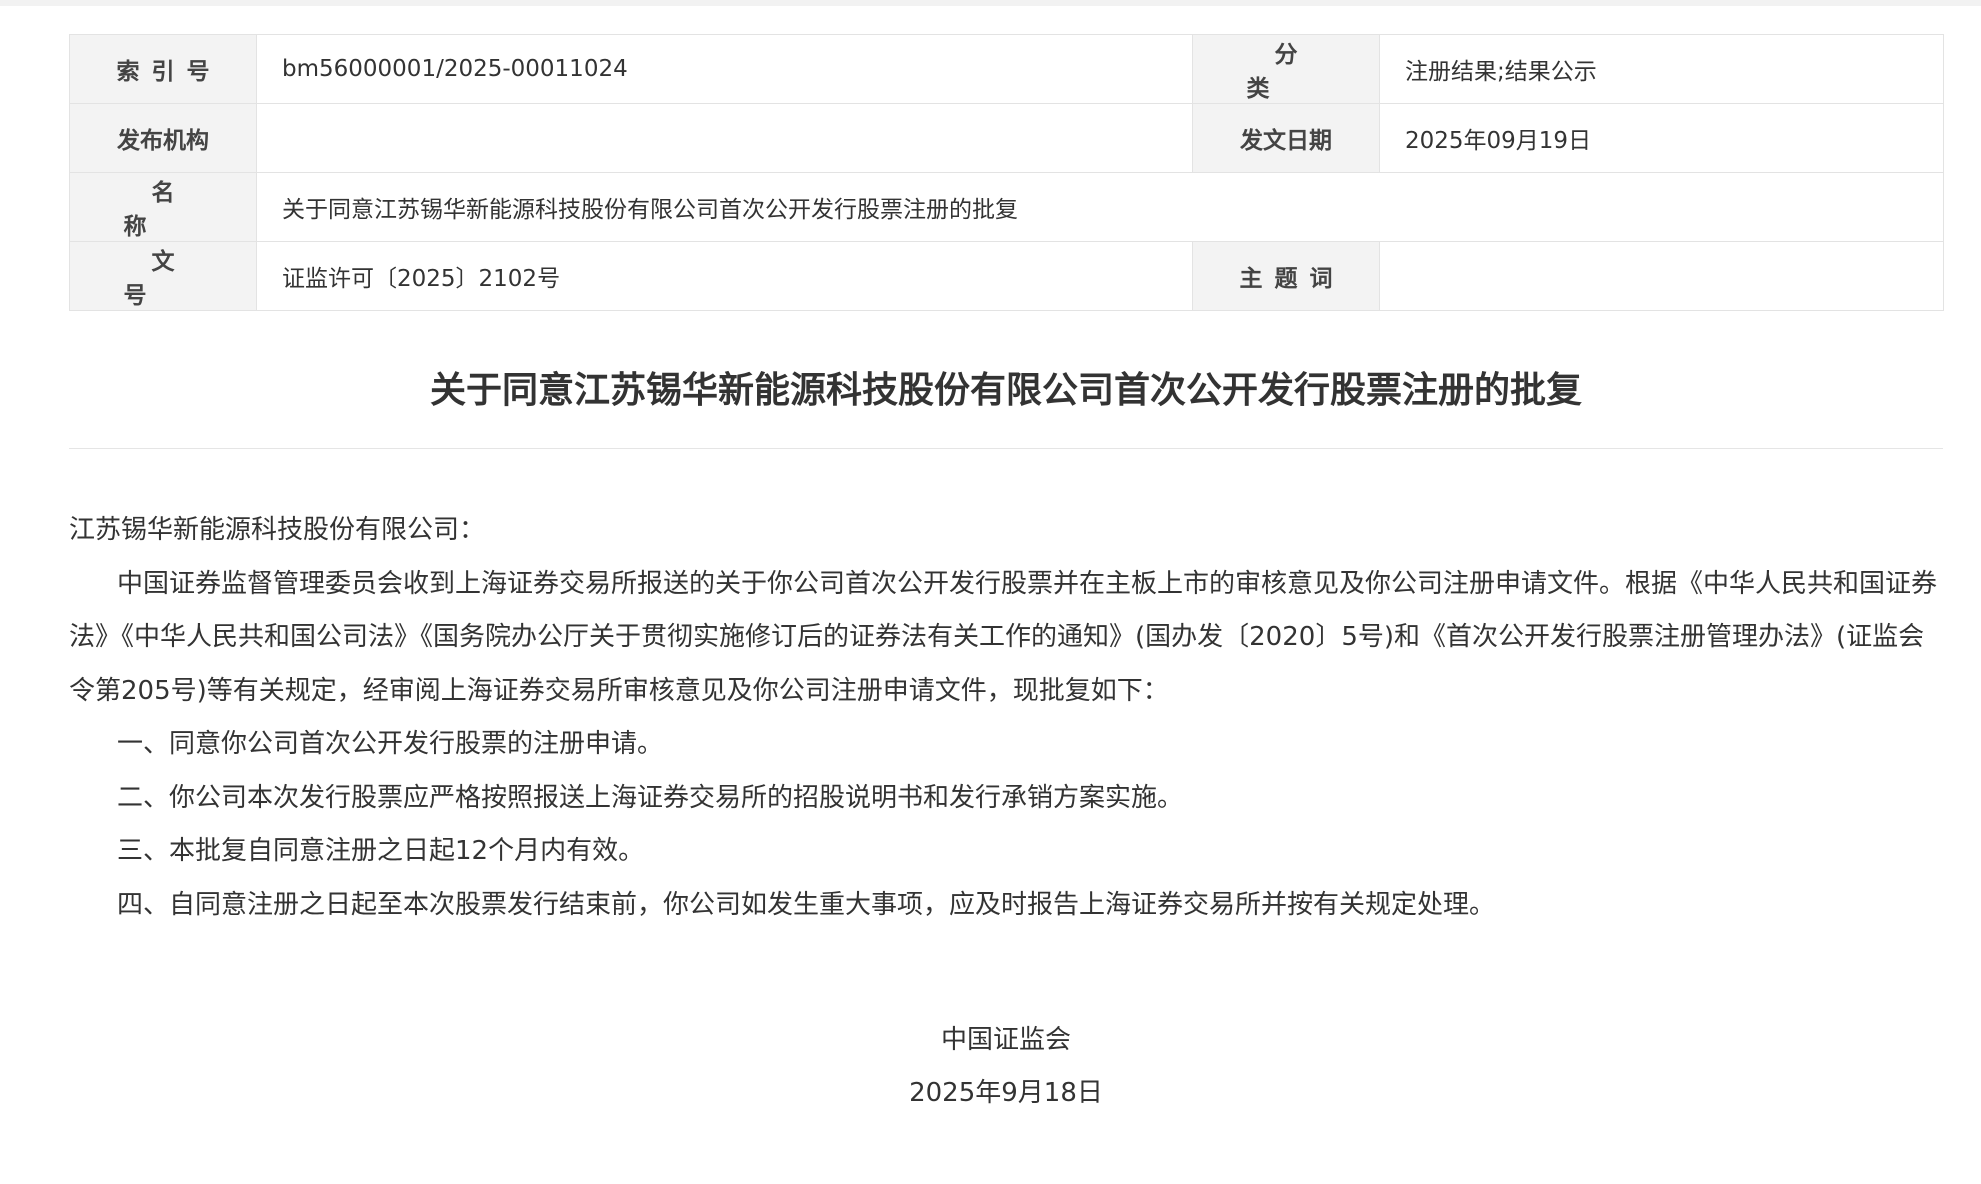 Image resolution: width=1981 pixels, height=1184 pixels. I want to click on keywords-value, so click(1661, 276).